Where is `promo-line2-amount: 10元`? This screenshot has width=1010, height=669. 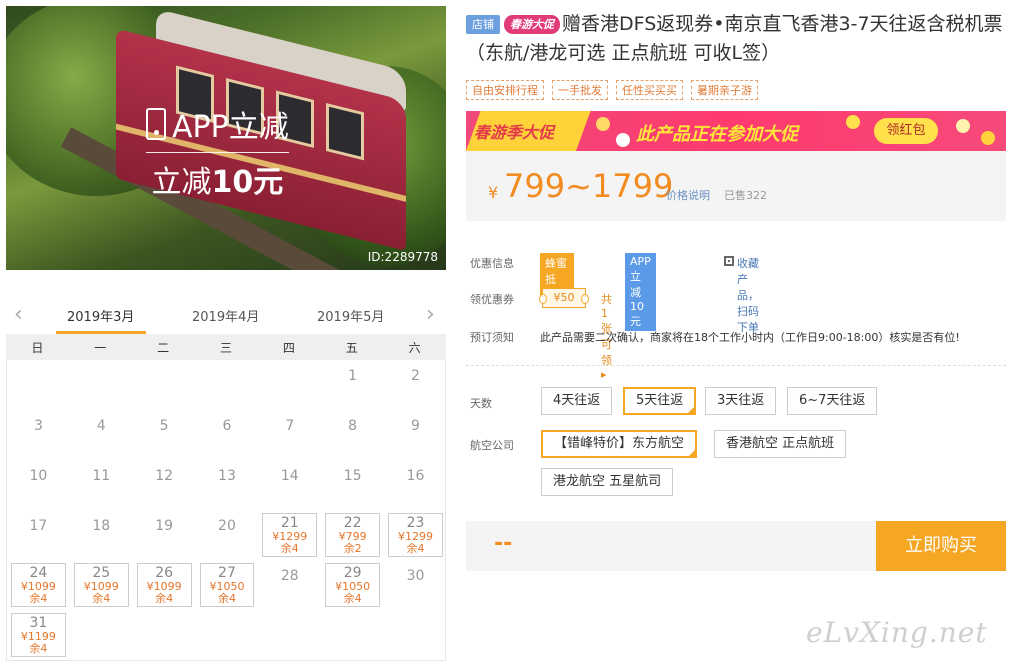
promo-line2-amount: 10元 is located at coordinates (247, 182).